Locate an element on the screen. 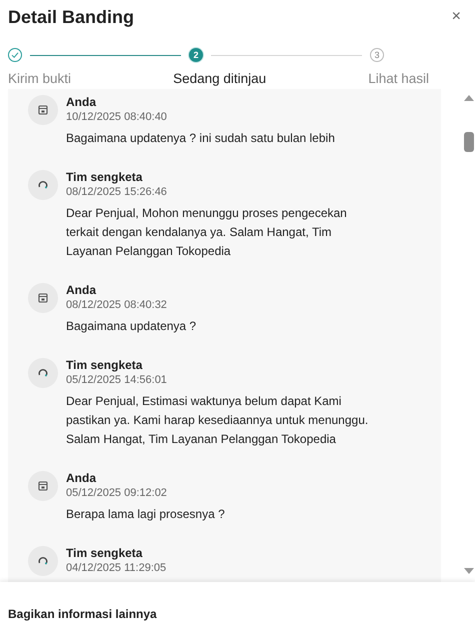 Image resolution: width=475 pixels, height=629 pixels. message-time: 10/12/2025 08:40:40 is located at coordinates (116, 117).